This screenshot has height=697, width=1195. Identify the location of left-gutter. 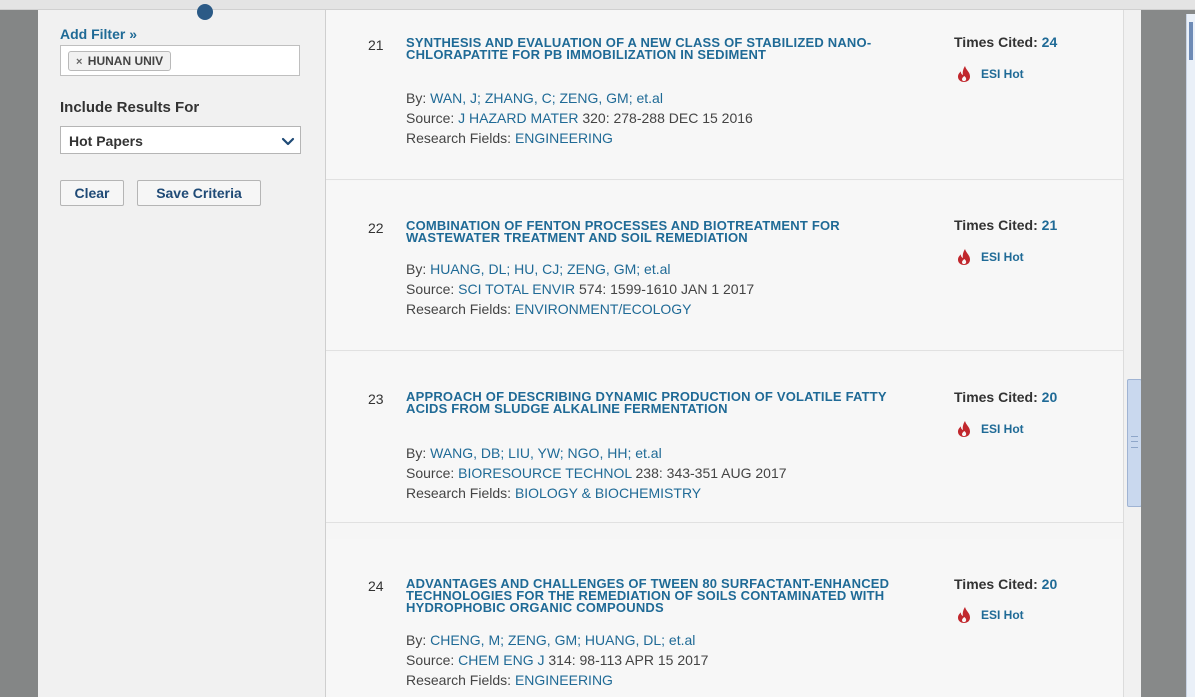
(19, 353).